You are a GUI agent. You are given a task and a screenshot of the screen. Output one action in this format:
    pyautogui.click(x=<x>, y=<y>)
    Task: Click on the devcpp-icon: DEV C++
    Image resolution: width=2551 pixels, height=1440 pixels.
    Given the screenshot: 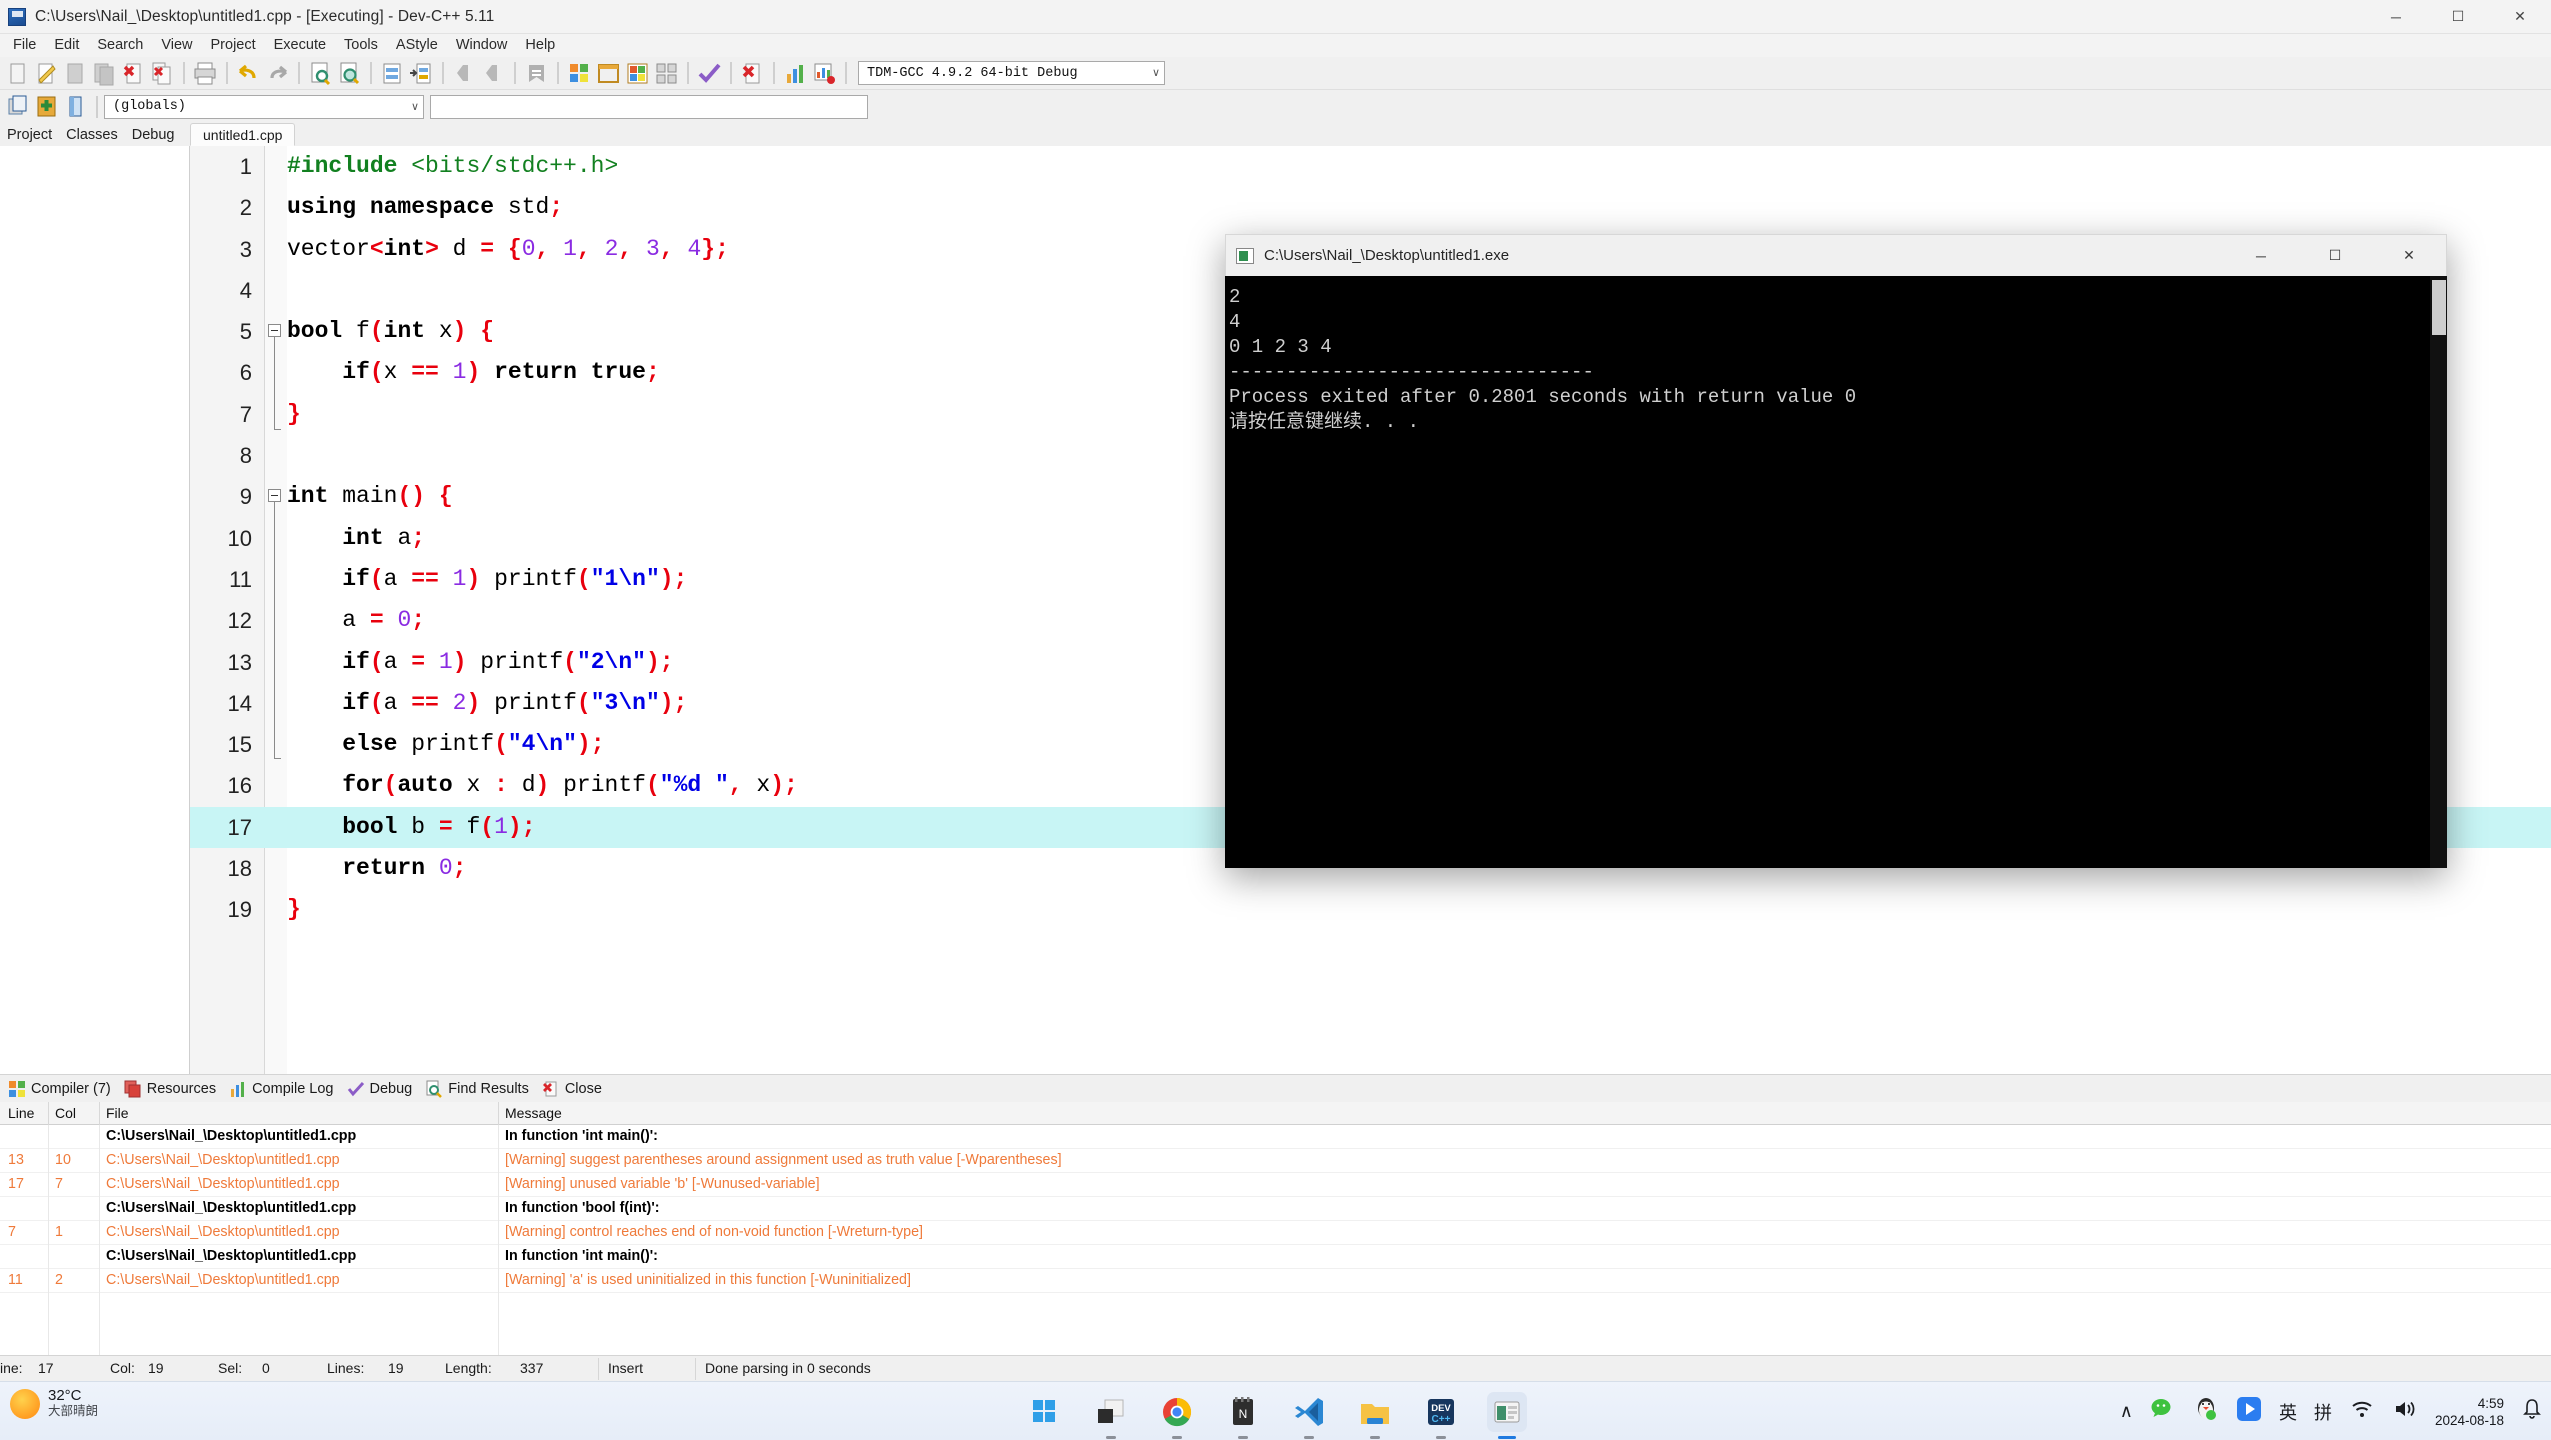 What is the action you would take?
    pyautogui.click(x=1441, y=1415)
    